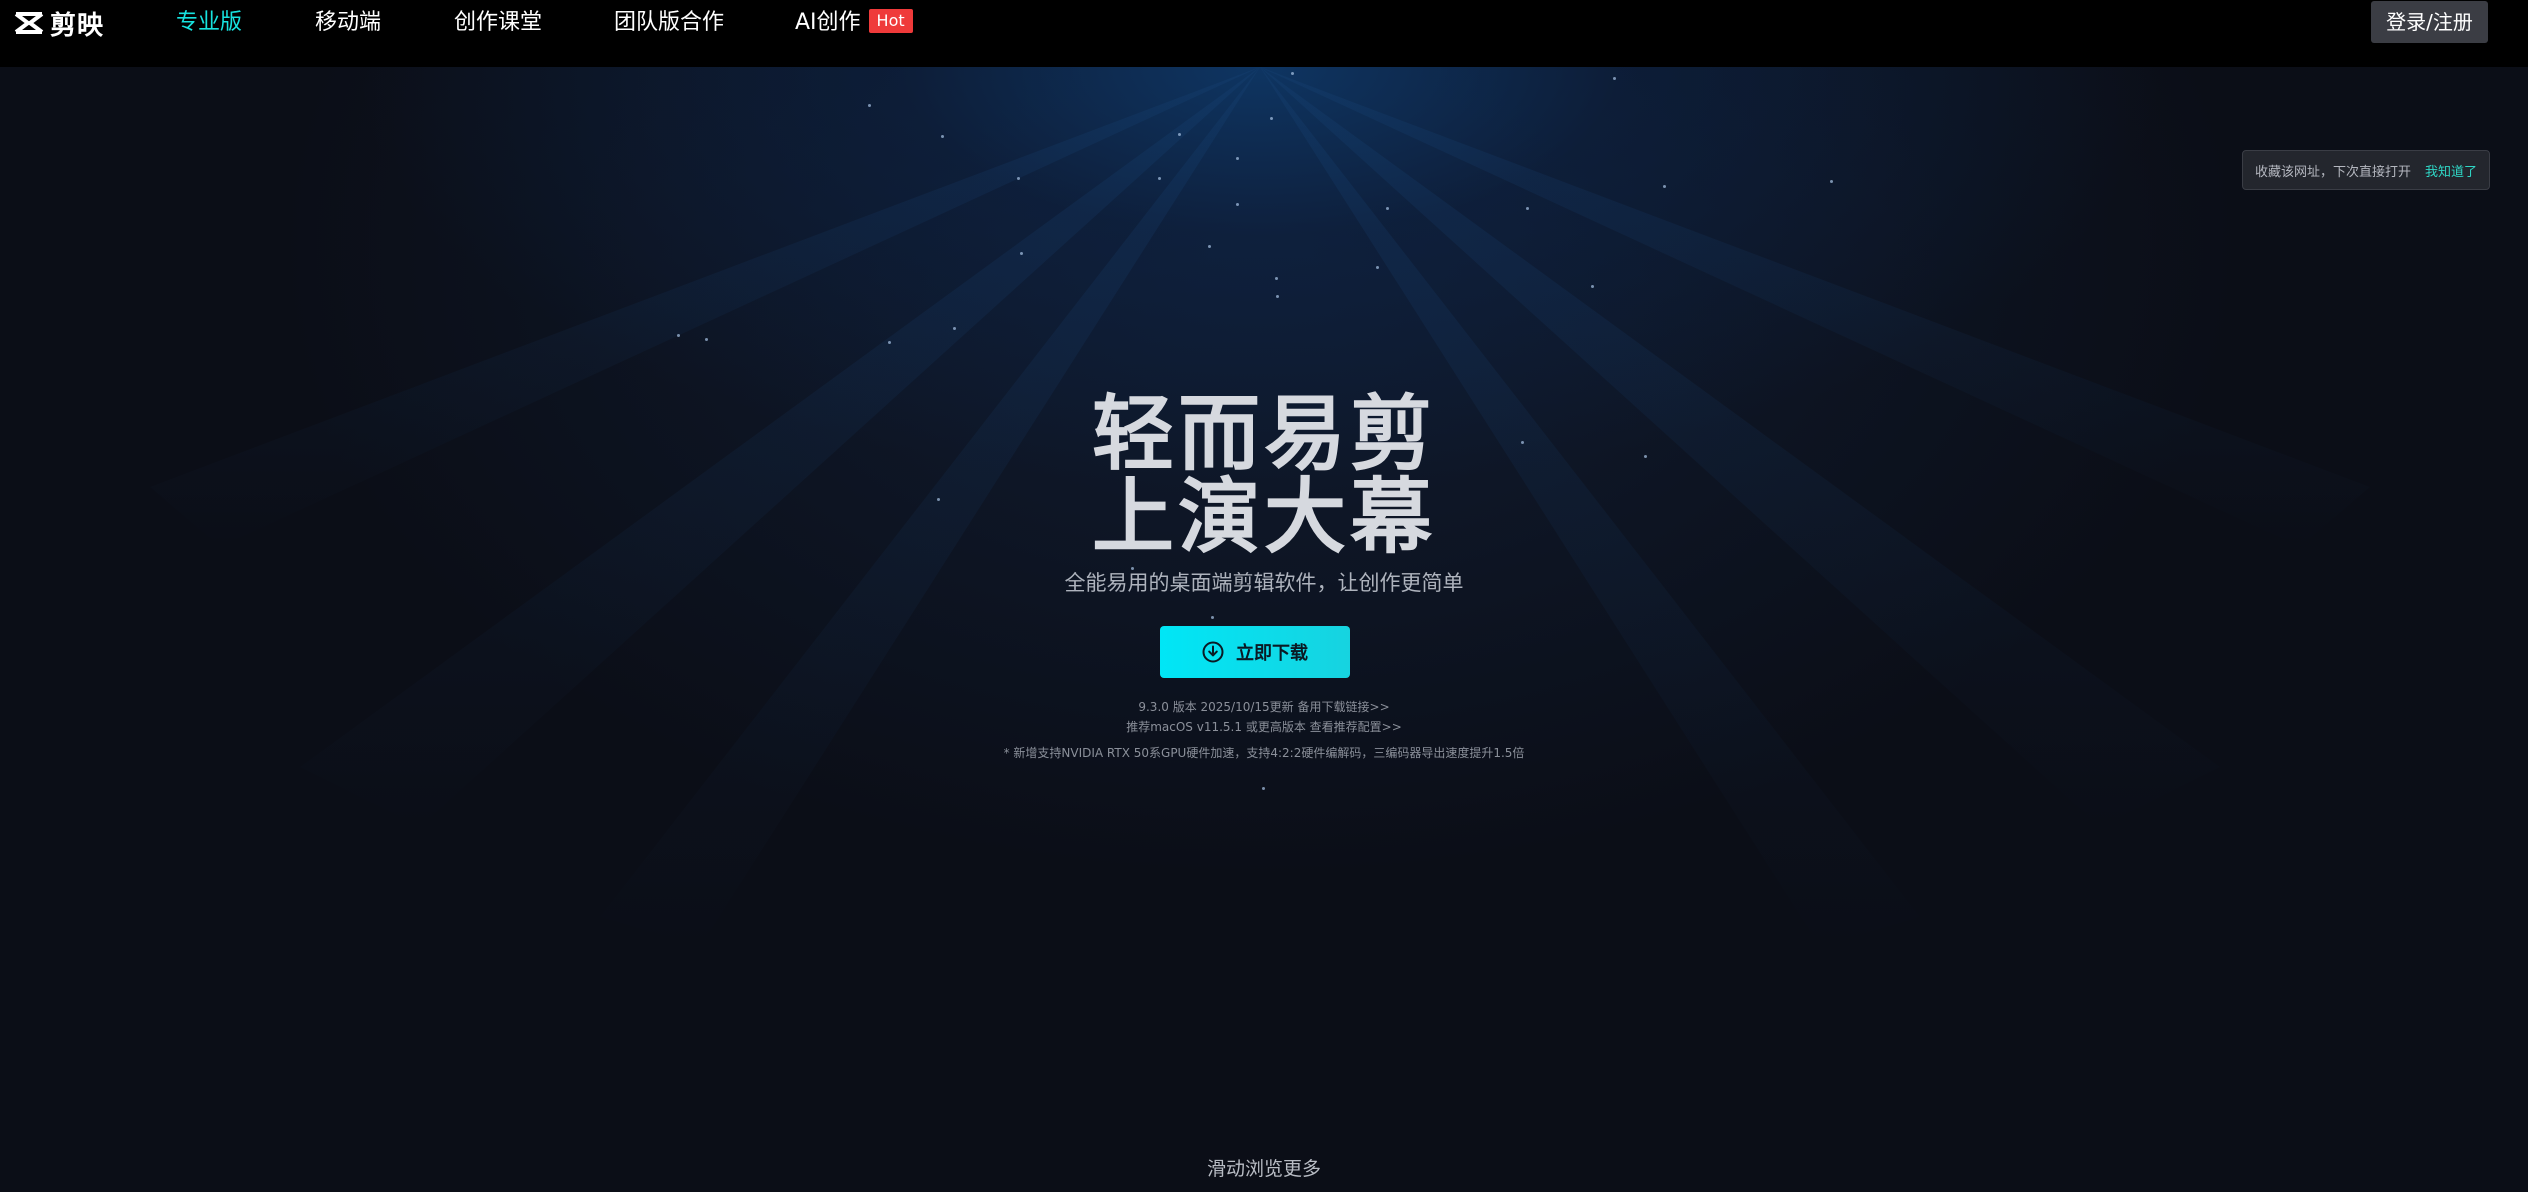 This screenshot has width=2528, height=1192. What do you see at coordinates (209, 23) in the screenshot?
I see `nav-item-pro: 专业版` at bounding box center [209, 23].